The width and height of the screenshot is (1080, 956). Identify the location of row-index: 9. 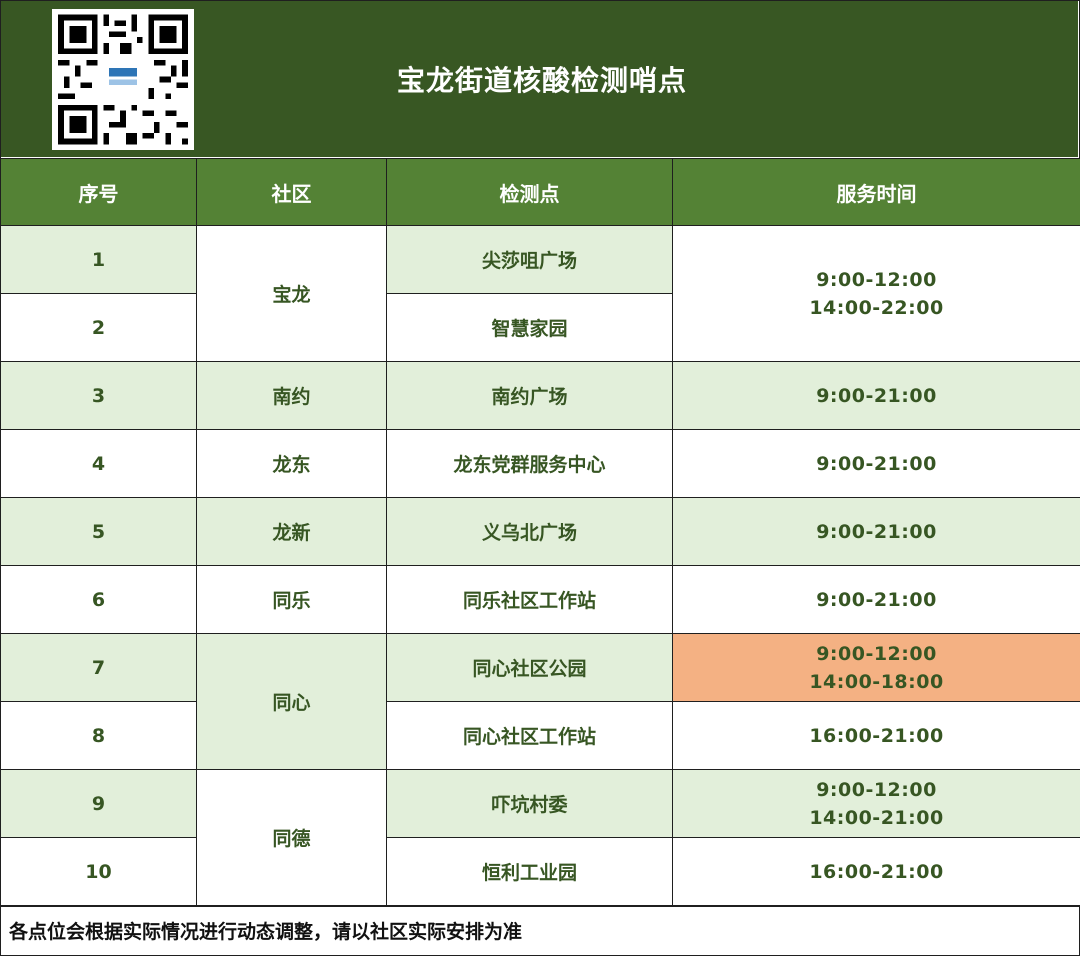
(98, 803).